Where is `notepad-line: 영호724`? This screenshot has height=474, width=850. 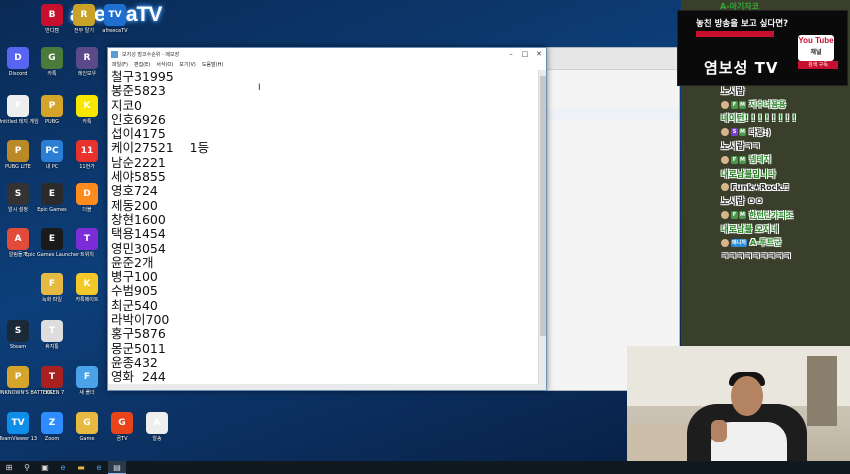
notepad-line: 영호724 is located at coordinates (134, 191).